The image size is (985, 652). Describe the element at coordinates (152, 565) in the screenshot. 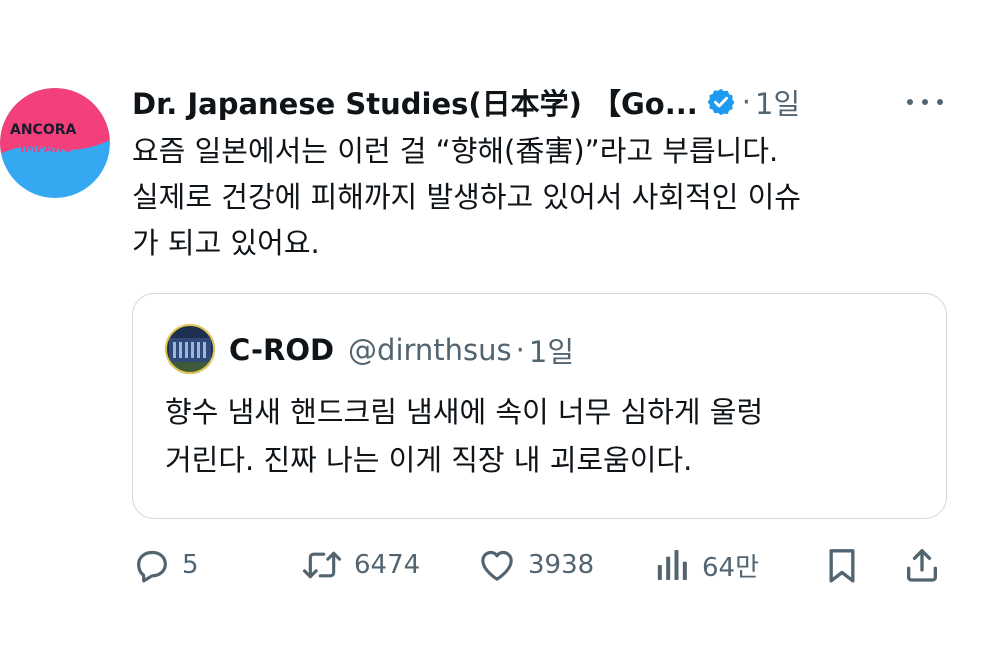

I see `reply-icon` at that location.